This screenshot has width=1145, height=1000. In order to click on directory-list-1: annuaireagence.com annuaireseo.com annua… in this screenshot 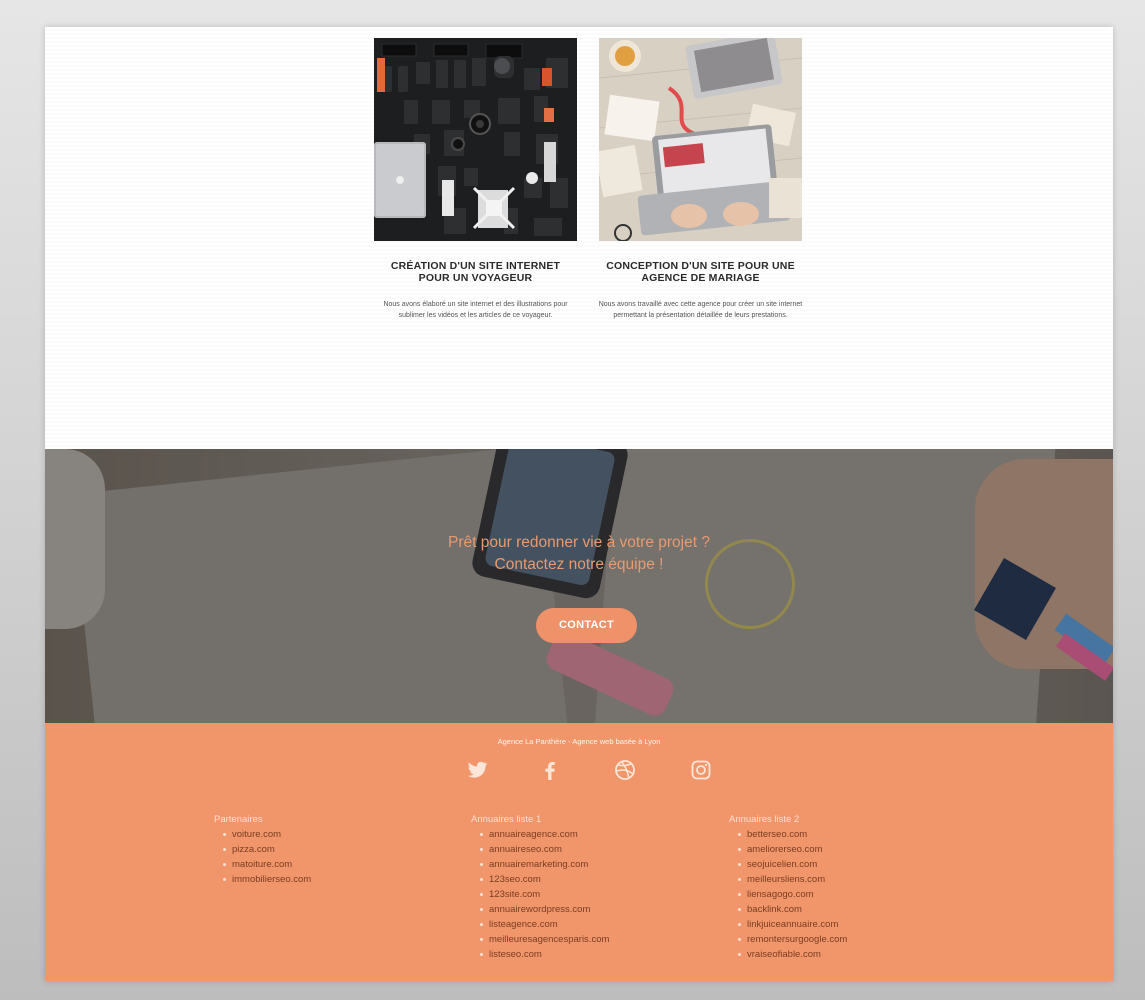, I will do `click(544, 894)`.